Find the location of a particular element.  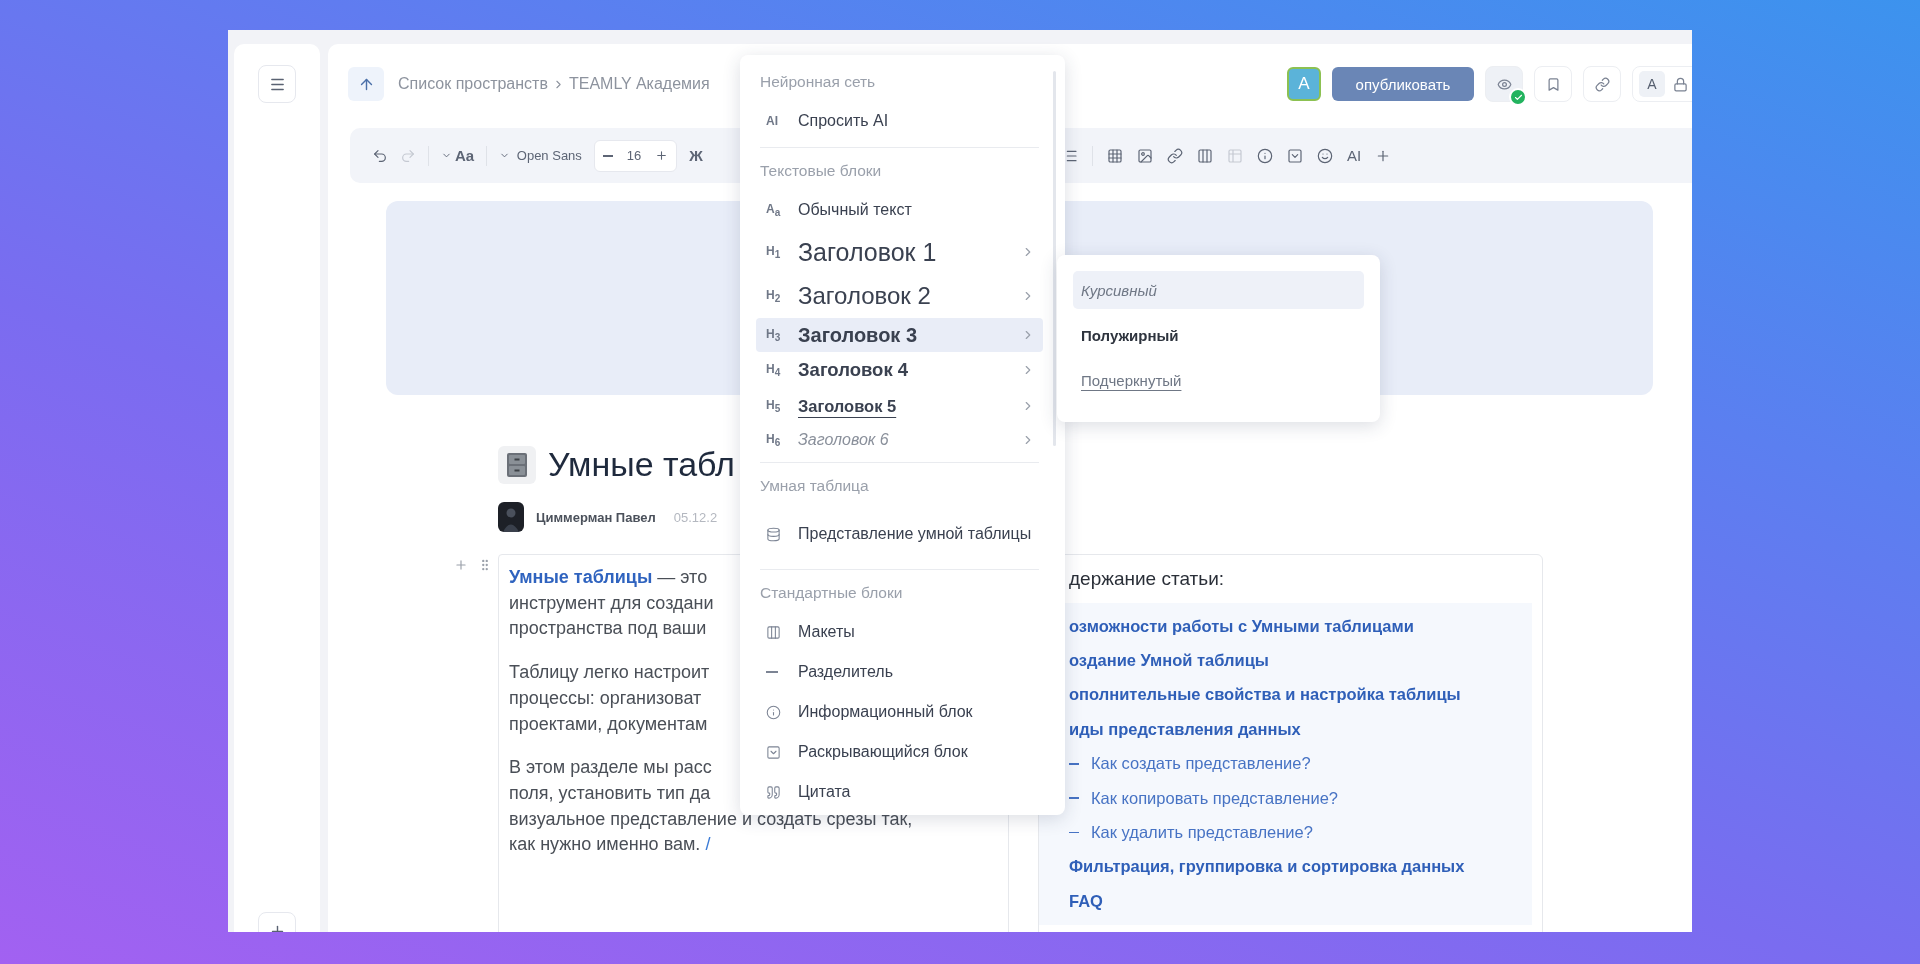

menu-section-title: Нейронная сеть is located at coordinates (818, 82).